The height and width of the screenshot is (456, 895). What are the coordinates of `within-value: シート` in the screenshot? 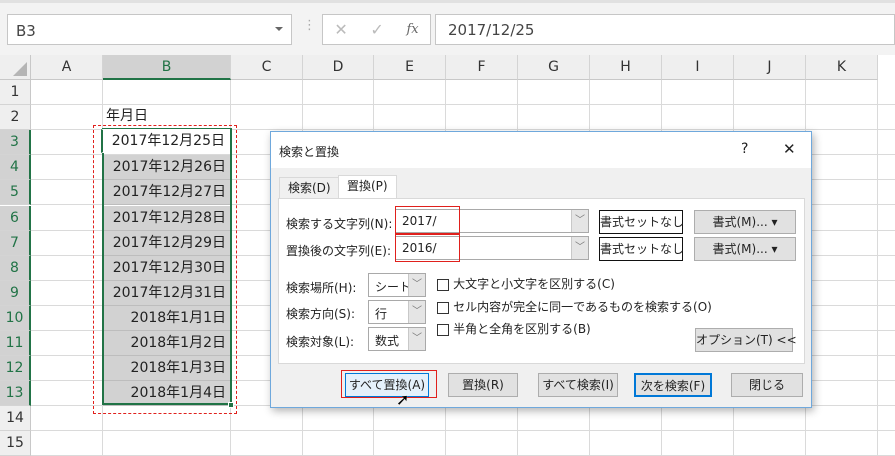 It's located at (393, 287).